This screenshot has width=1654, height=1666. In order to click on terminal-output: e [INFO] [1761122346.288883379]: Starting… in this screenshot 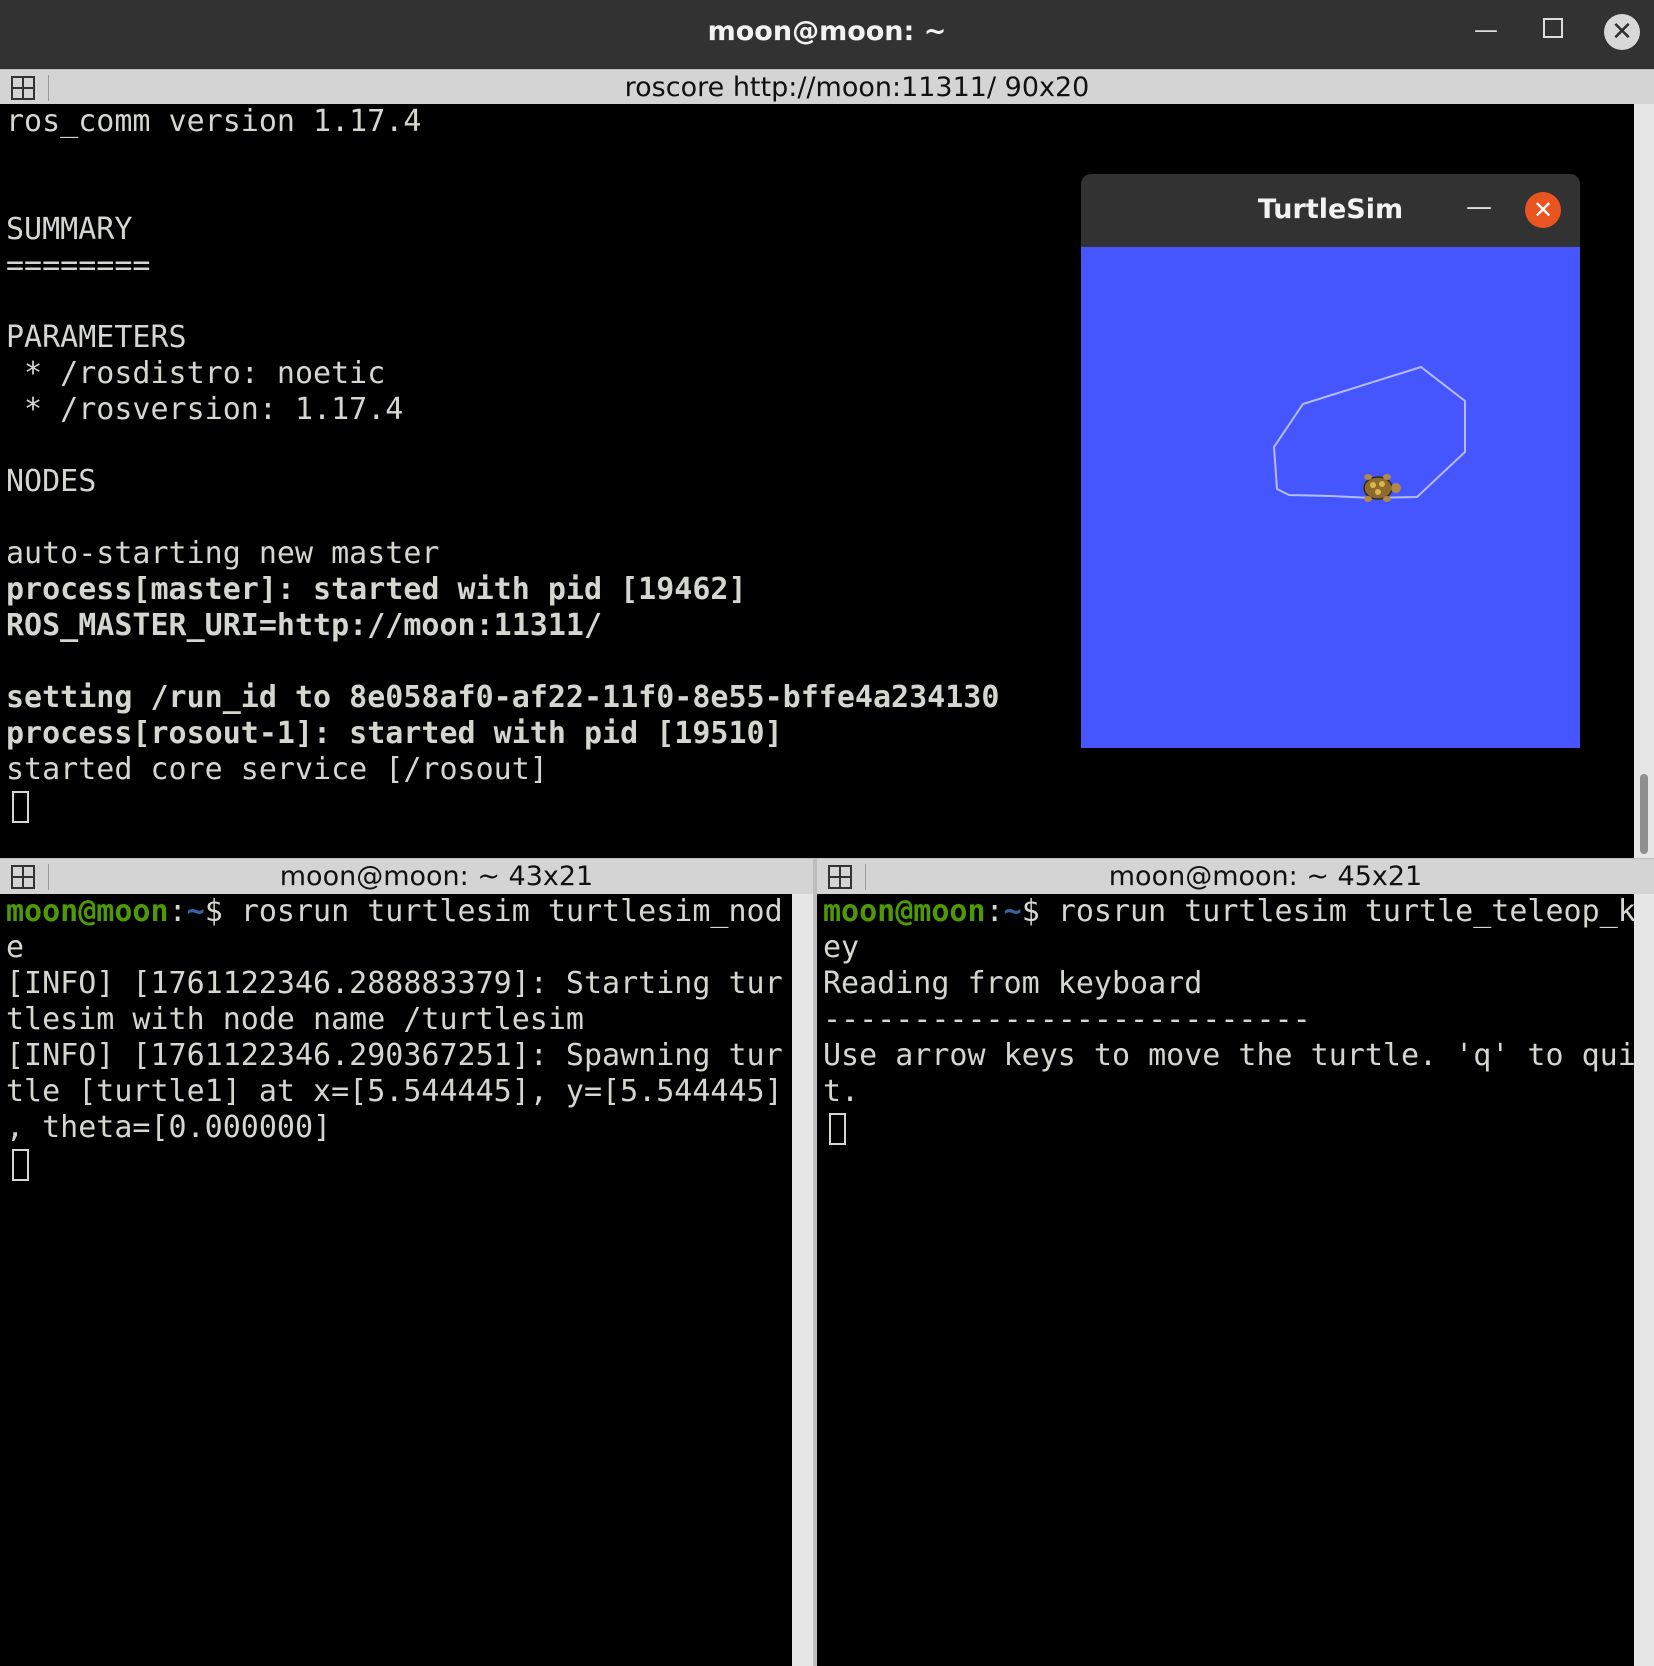, I will do `click(396, 1038)`.